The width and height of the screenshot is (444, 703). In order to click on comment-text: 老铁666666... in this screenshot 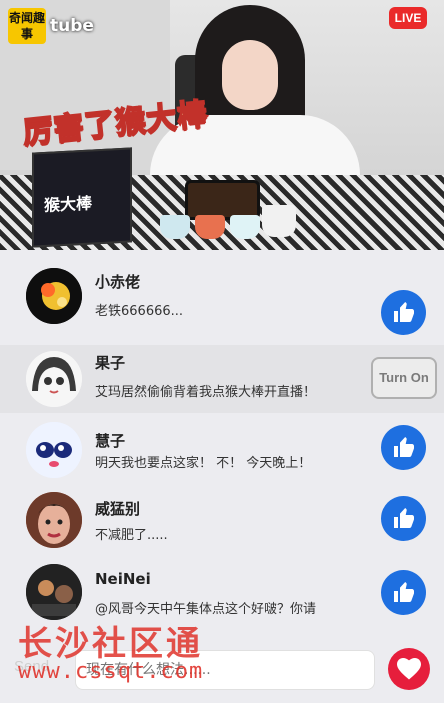, I will do `click(139, 311)`.